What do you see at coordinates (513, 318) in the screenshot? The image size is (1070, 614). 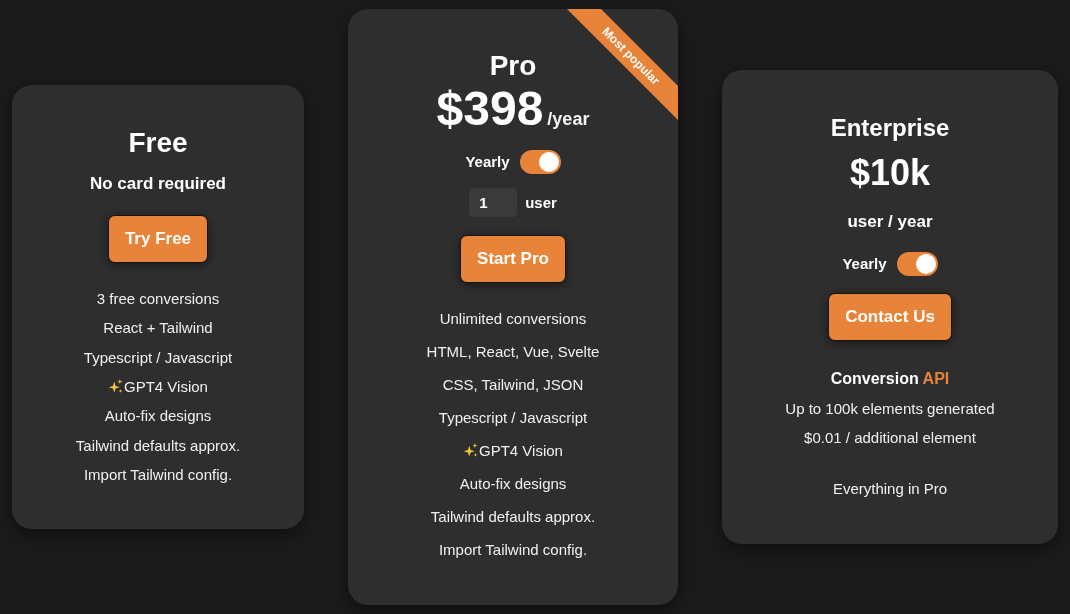 I see `feature-text: Unlimited conversions` at bounding box center [513, 318].